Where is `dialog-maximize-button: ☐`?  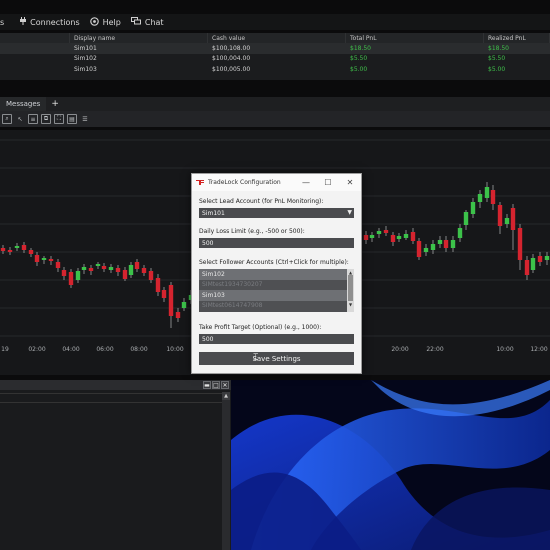
dialog-maximize-button: ☐ is located at coordinates (328, 182).